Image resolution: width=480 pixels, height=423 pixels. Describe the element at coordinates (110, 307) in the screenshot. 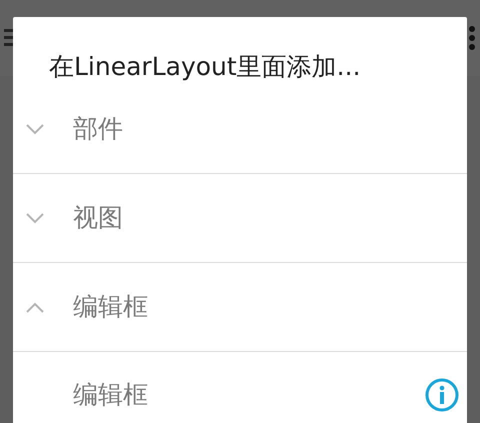

I see `group-label: 编辑框` at that location.